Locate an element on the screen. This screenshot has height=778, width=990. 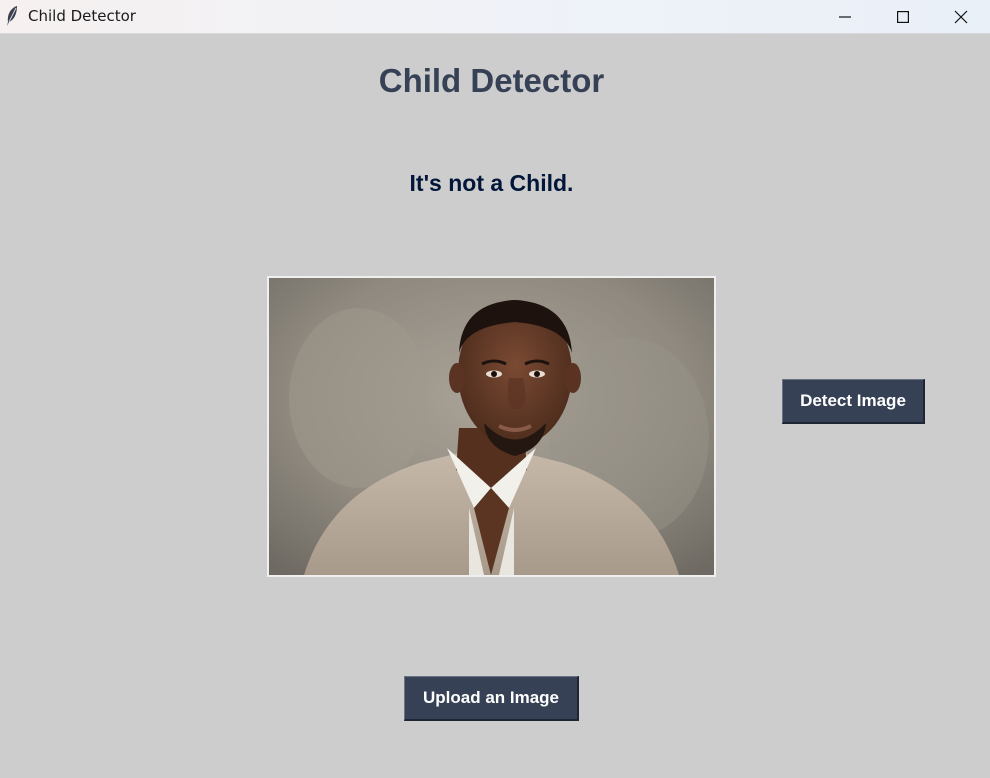
close-button is located at coordinates (961, 16).